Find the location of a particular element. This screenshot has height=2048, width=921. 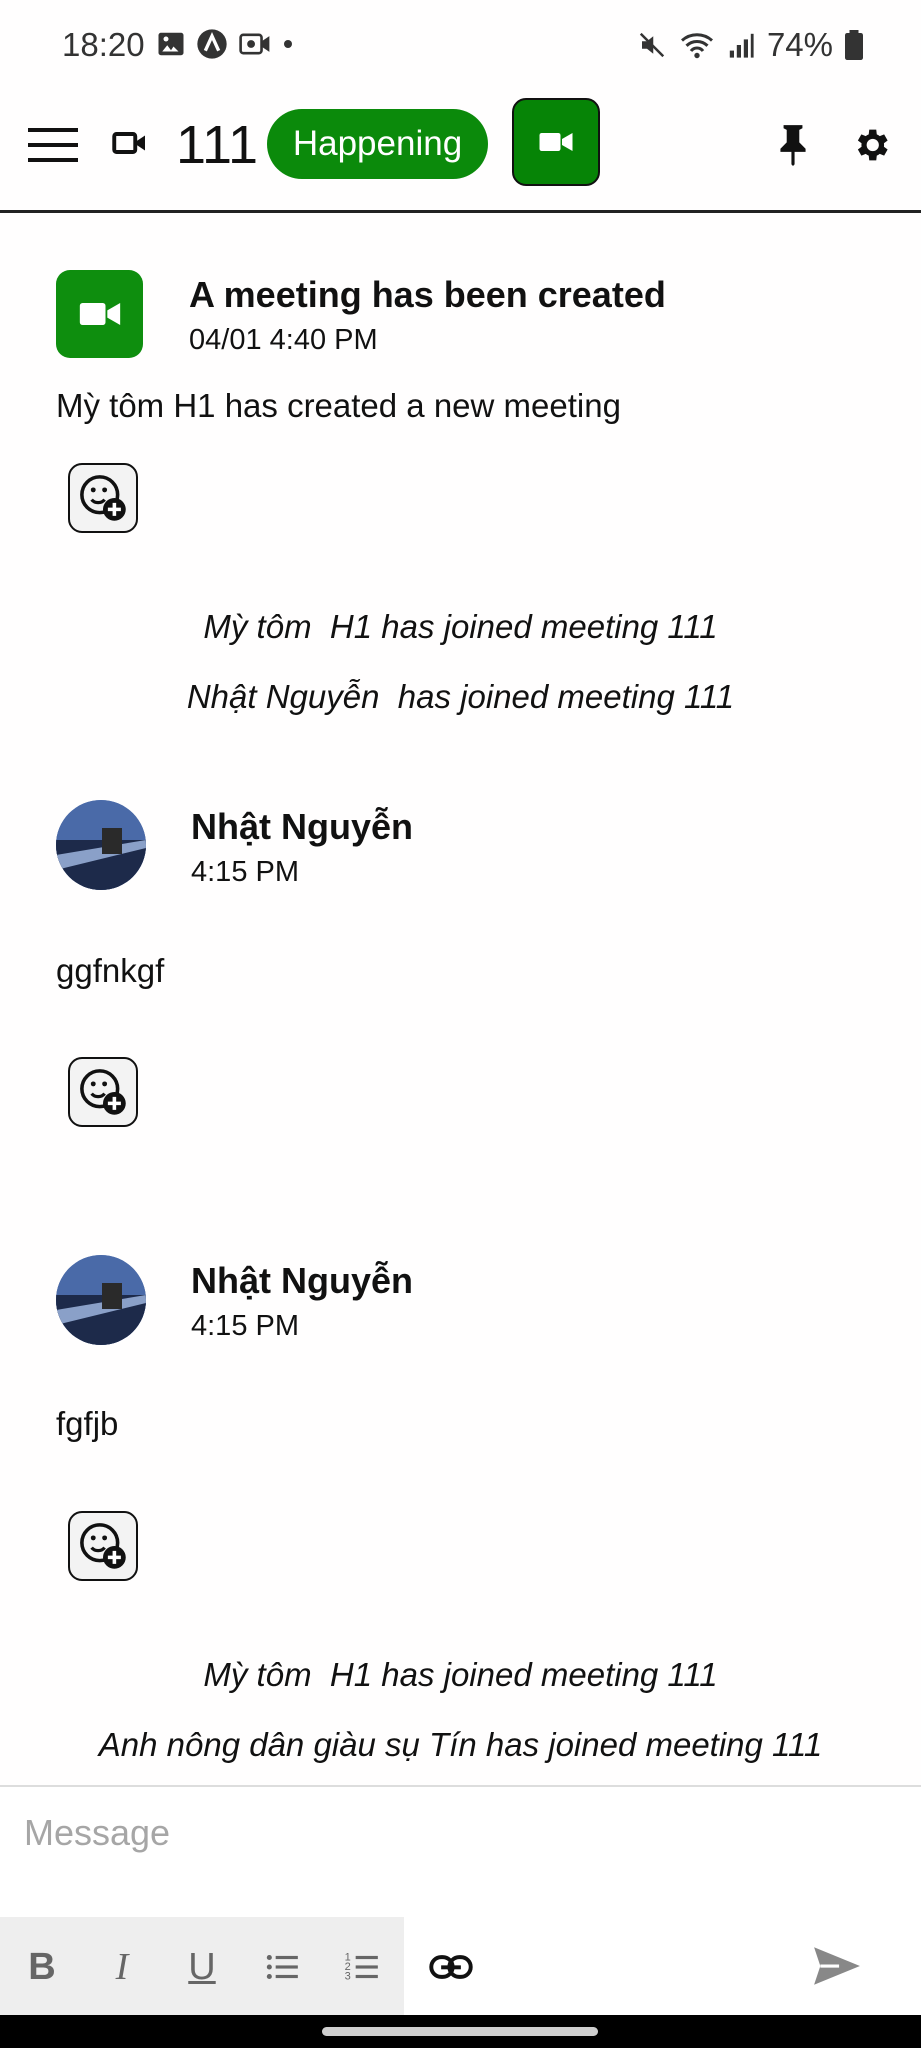

bullet-list-icon is located at coordinates (282, 1967).